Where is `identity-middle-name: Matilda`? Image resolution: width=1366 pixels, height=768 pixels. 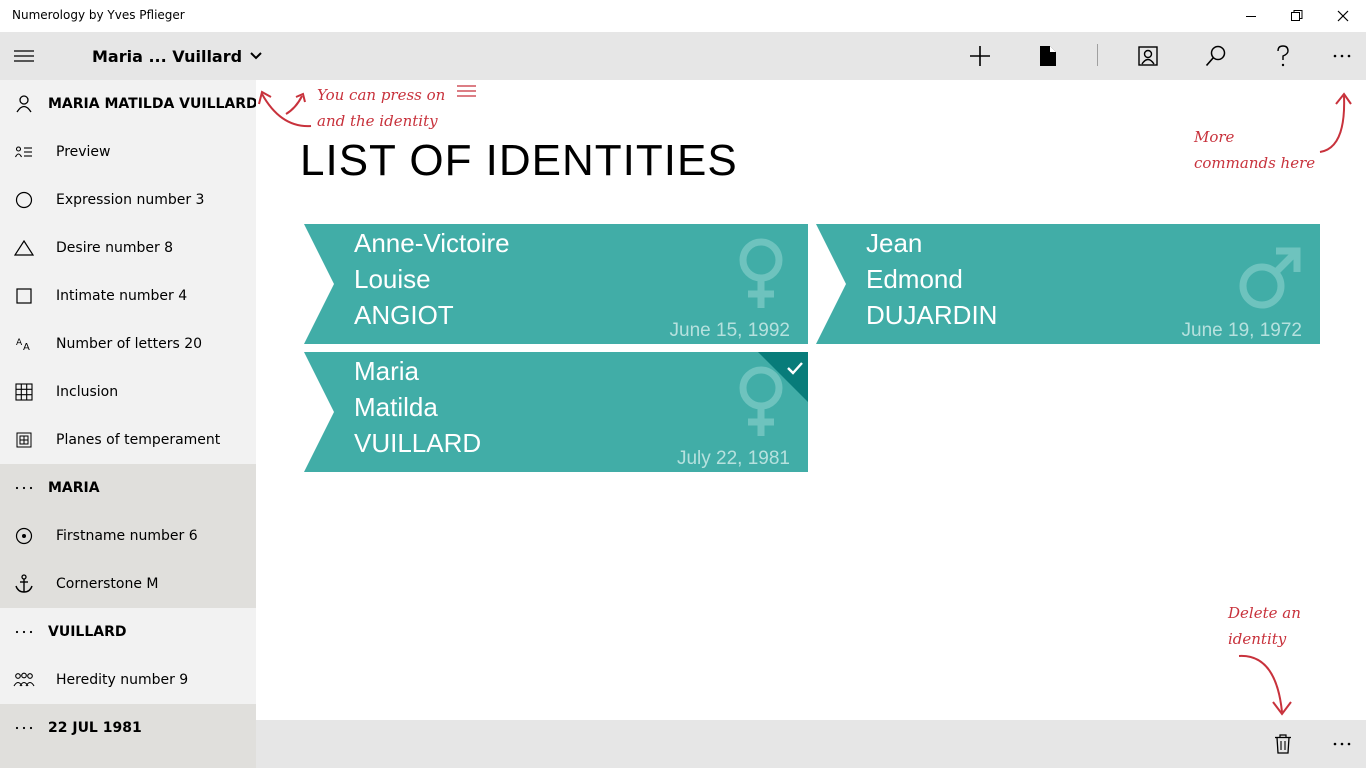 identity-middle-name: Matilda is located at coordinates (396, 407).